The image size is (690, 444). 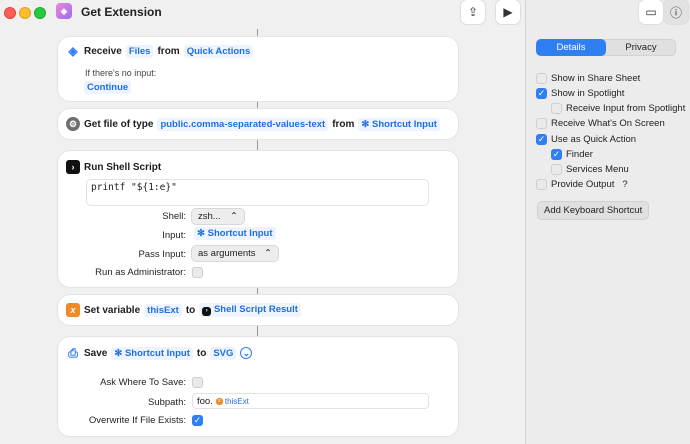 What do you see at coordinates (343, 124) in the screenshot?
I see `get-file-from-label: from` at bounding box center [343, 124].